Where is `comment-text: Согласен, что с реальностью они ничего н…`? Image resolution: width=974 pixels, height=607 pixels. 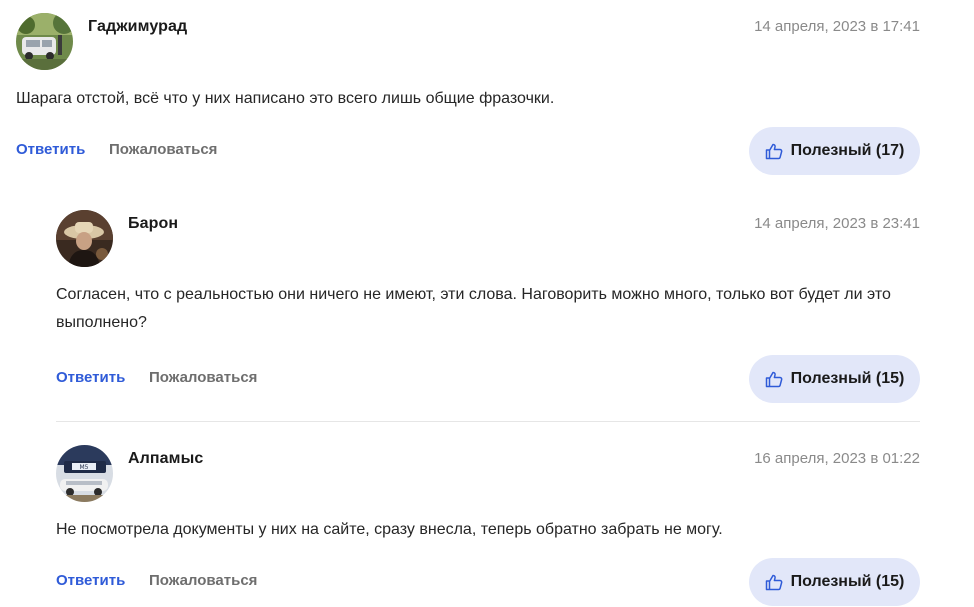
comment-text: Согласен, что с реальностью они ничего н… is located at coordinates (473, 308).